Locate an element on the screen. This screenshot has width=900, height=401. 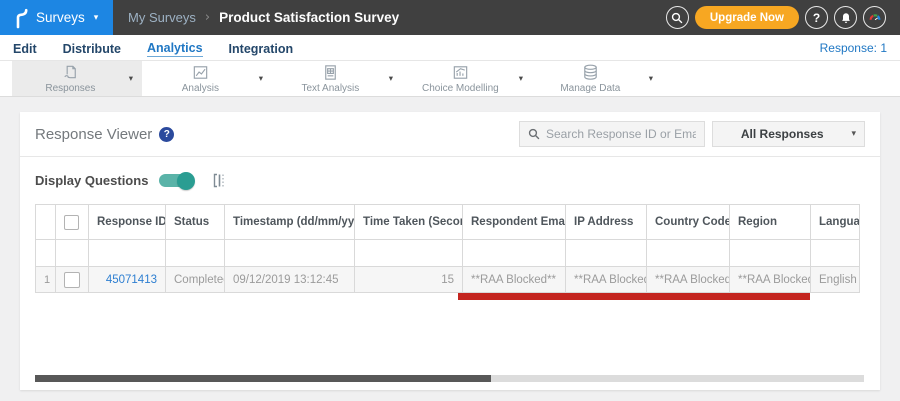
col-time-taken: Time Taken (Seconds)⇅ is located at coordinates (408, 222).